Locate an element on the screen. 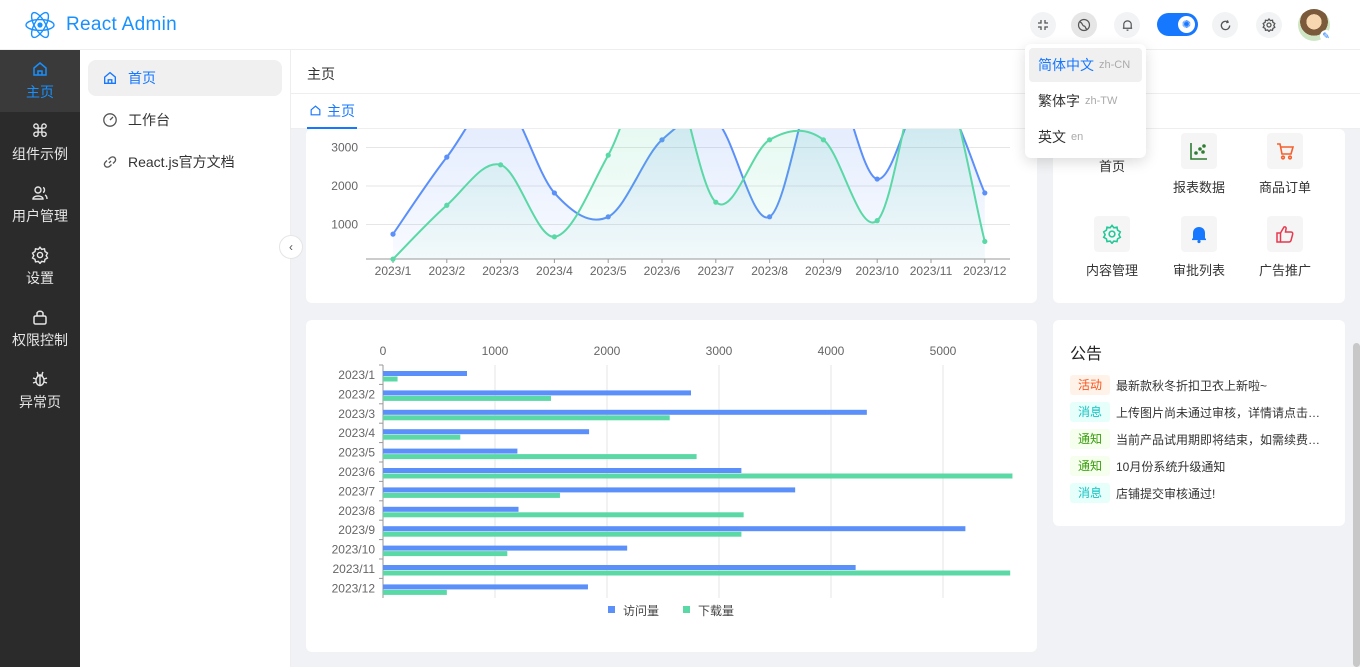 This screenshot has height=667, width=1360. rail-item-permissions: 权限控制 is located at coordinates (40, 329).